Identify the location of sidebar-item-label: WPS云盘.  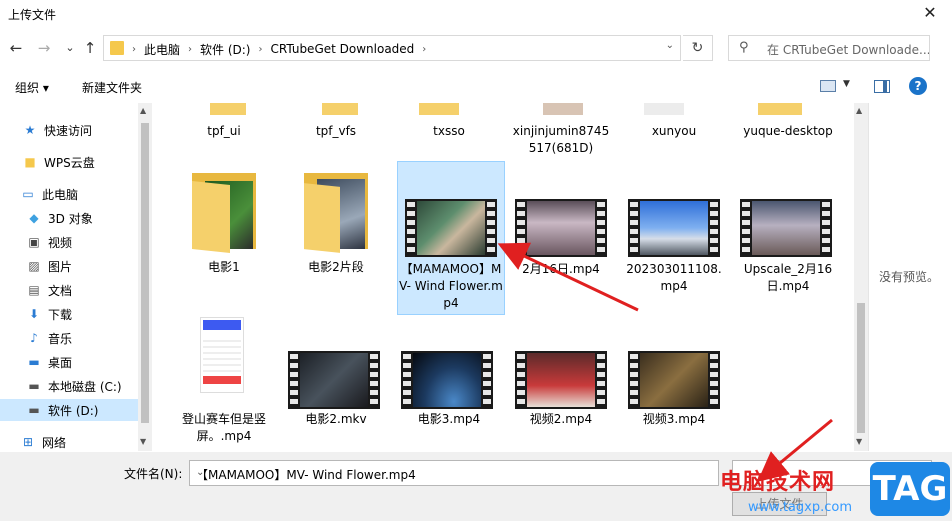
(69, 162).